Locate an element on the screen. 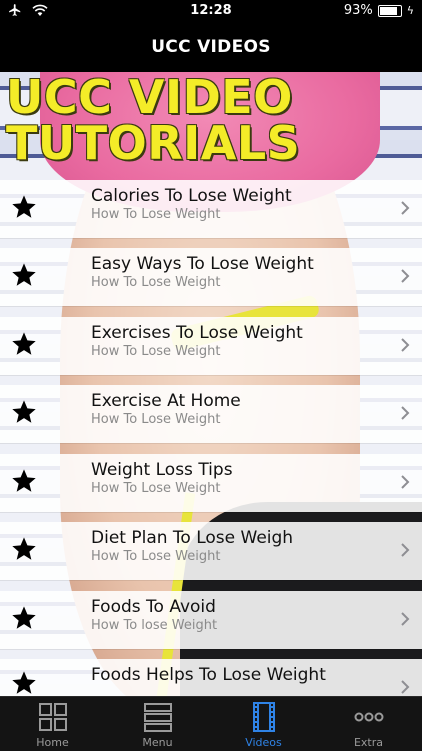 This screenshot has height=751, width=422. list-item-title: Weight Loss Tips is located at coordinates (162, 470).